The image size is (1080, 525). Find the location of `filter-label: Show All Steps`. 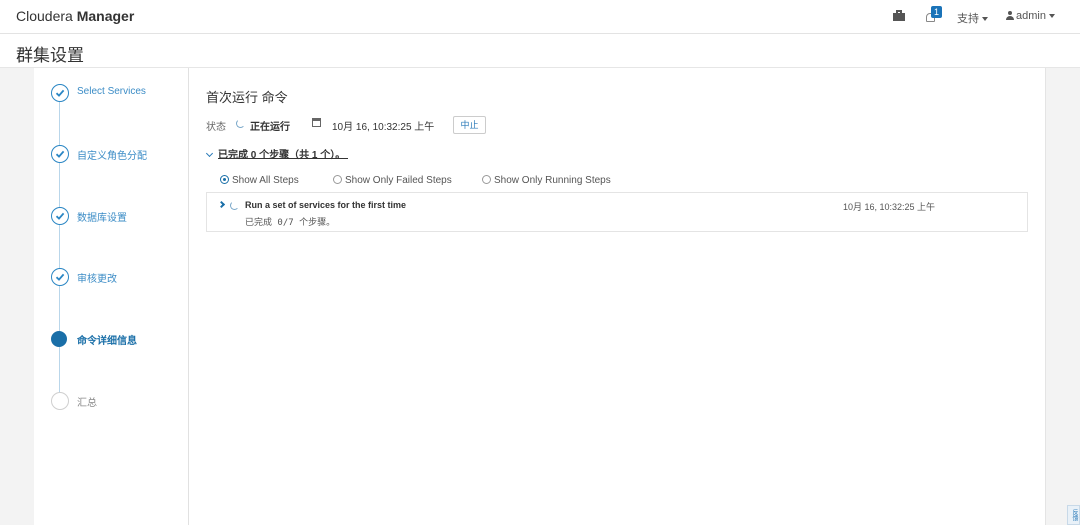

filter-label: Show All Steps is located at coordinates (265, 180).